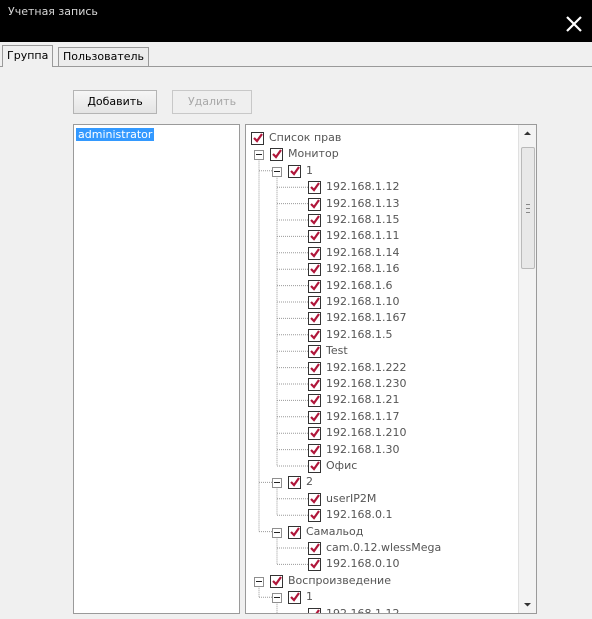  I want to click on tree-node-label: 192.168.1.15, so click(363, 219).